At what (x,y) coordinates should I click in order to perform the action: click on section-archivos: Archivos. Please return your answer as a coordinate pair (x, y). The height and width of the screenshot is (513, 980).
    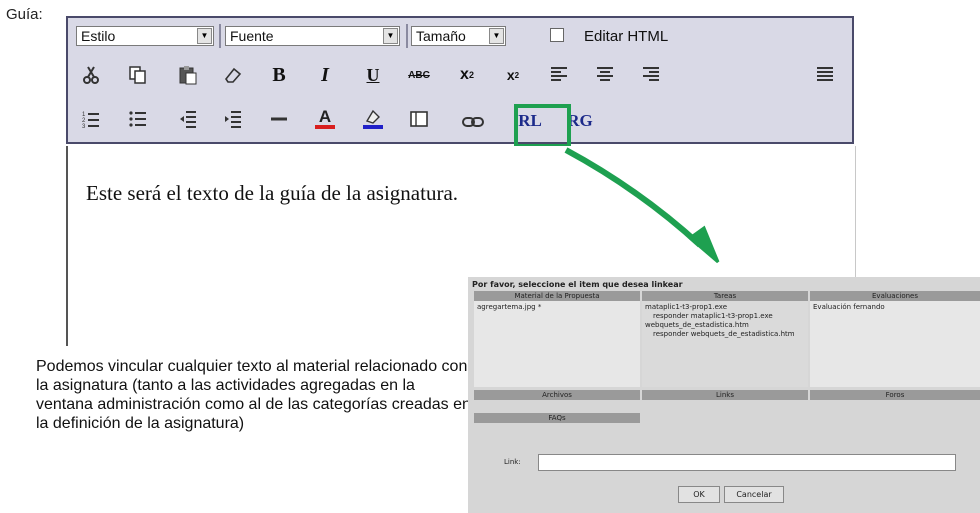
    Looking at the image, I should click on (557, 395).